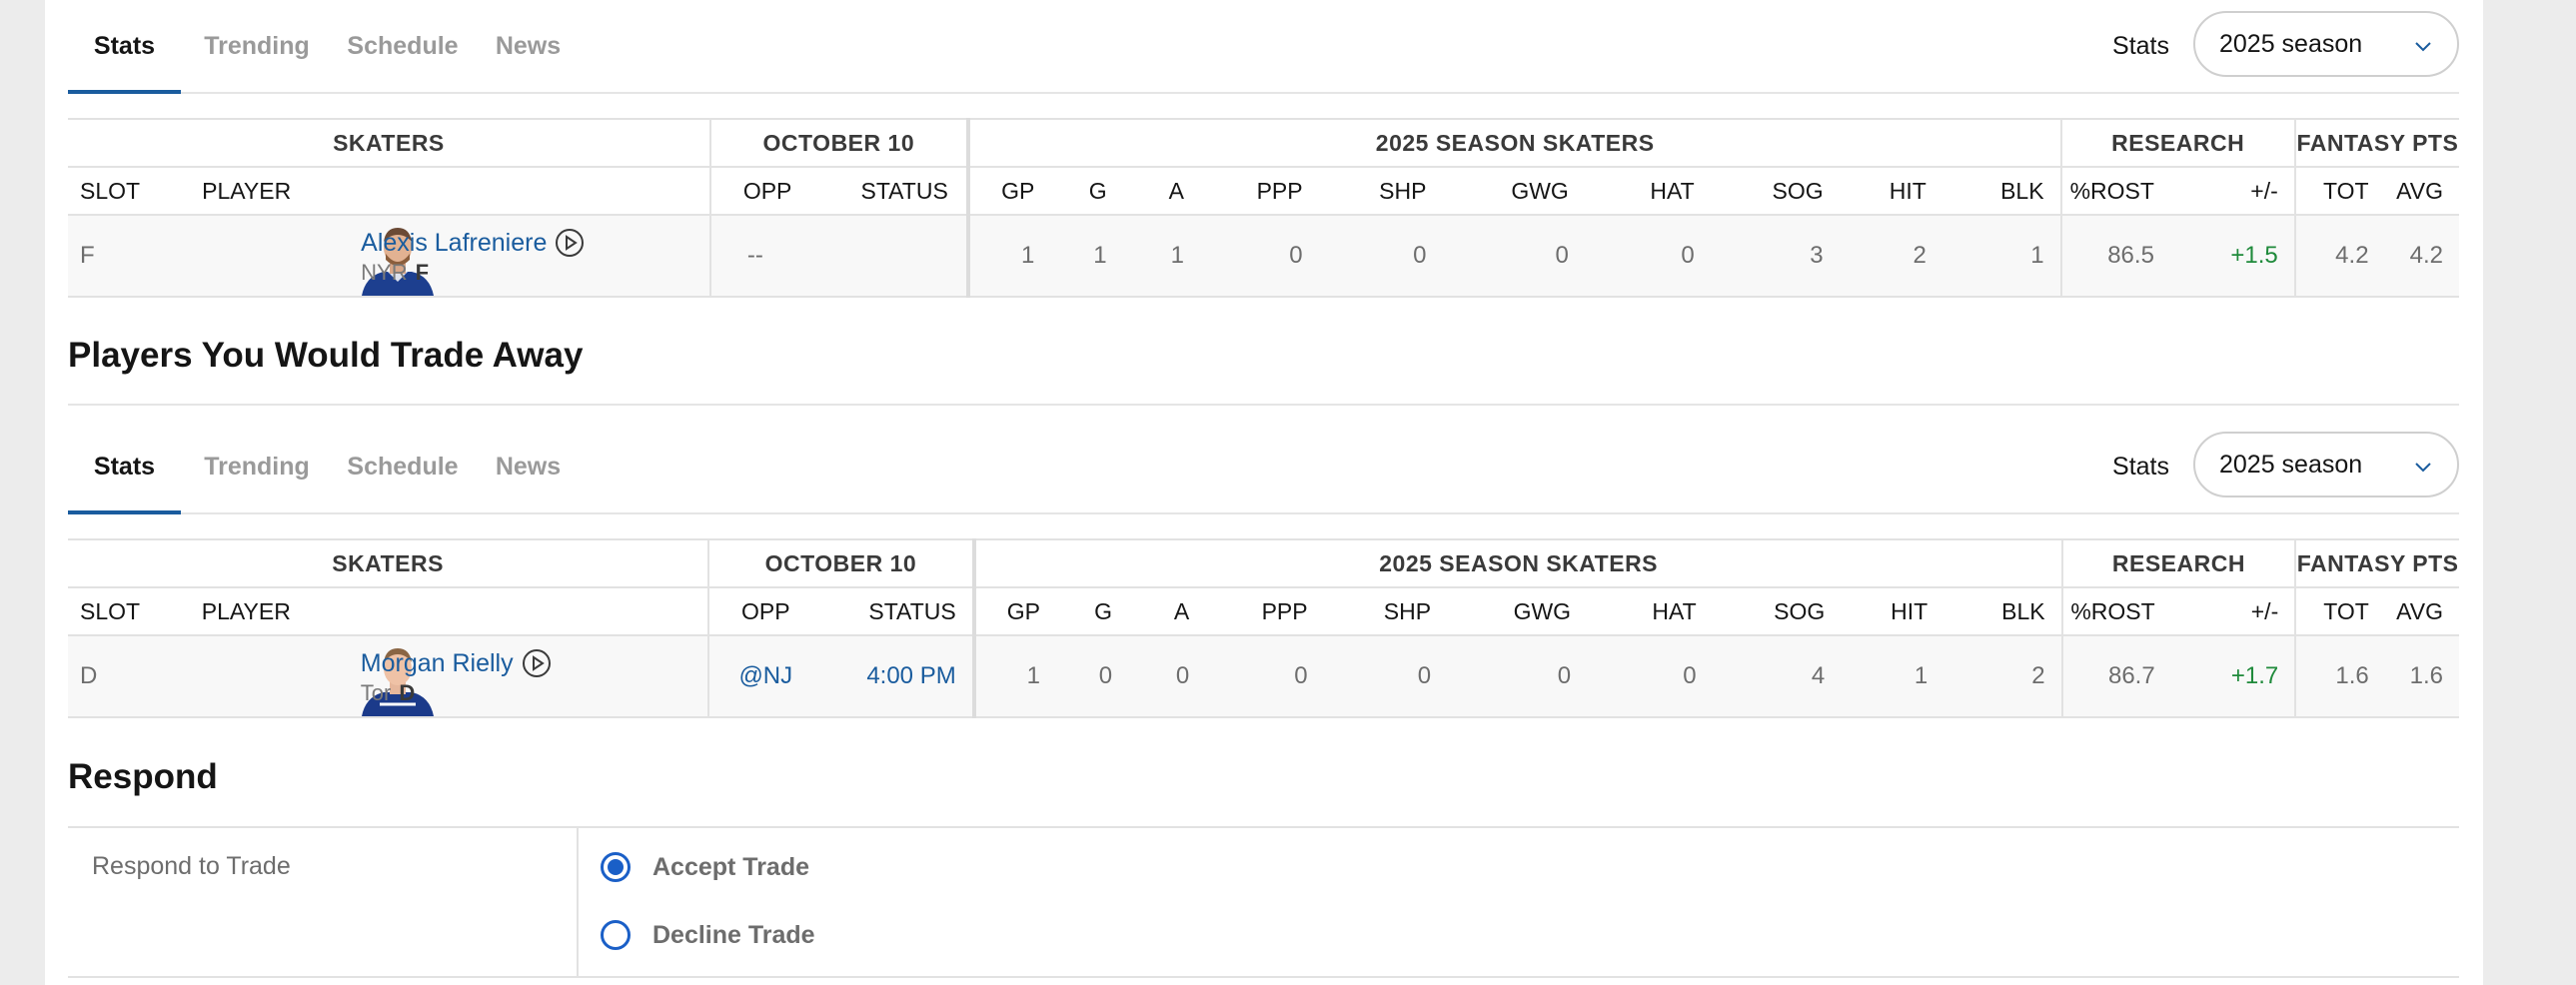  Describe the element at coordinates (143, 776) in the screenshot. I see `respond-title: Respond` at that location.